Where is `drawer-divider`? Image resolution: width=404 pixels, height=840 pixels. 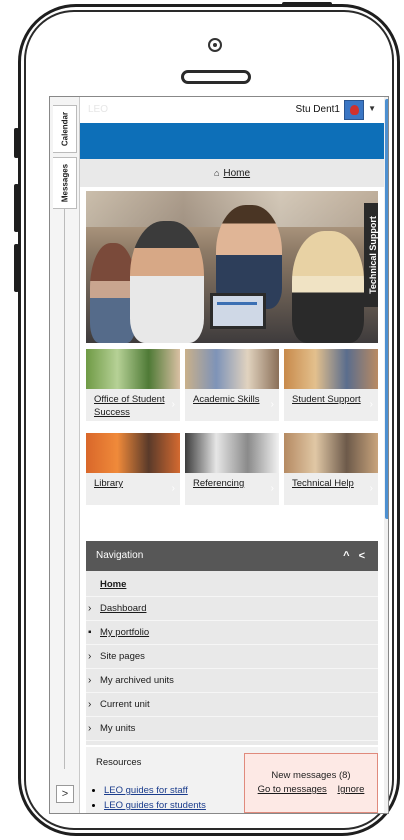 drawer-divider is located at coordinates (64, 489).